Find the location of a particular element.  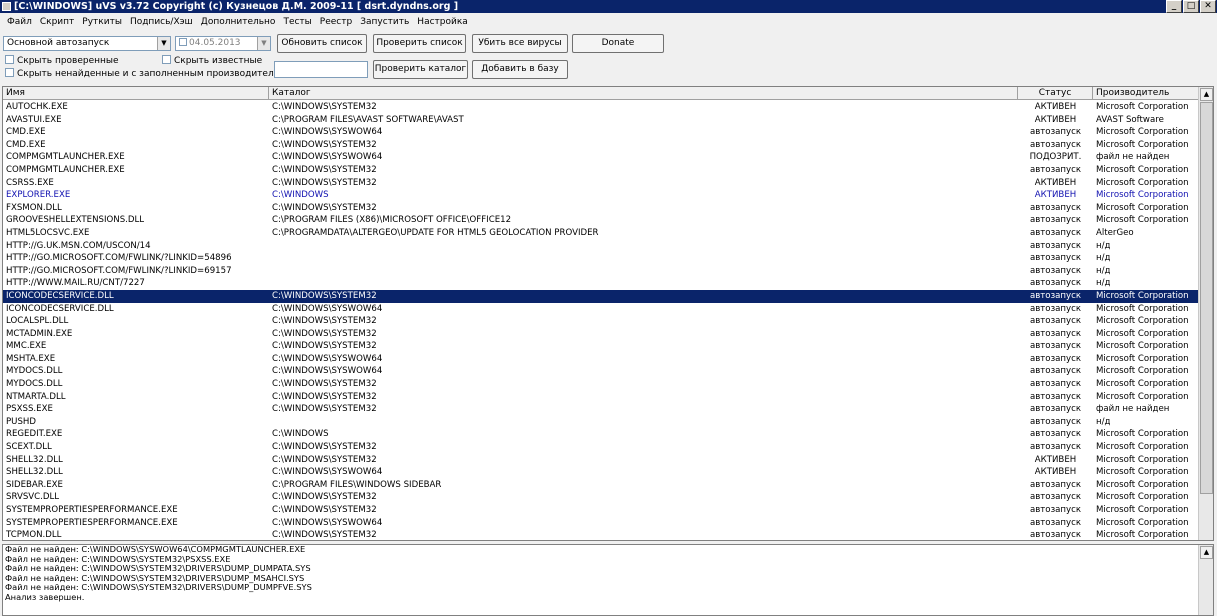

date-picker: 04.05.2013 ▼ is located at coordinates (223, 43).